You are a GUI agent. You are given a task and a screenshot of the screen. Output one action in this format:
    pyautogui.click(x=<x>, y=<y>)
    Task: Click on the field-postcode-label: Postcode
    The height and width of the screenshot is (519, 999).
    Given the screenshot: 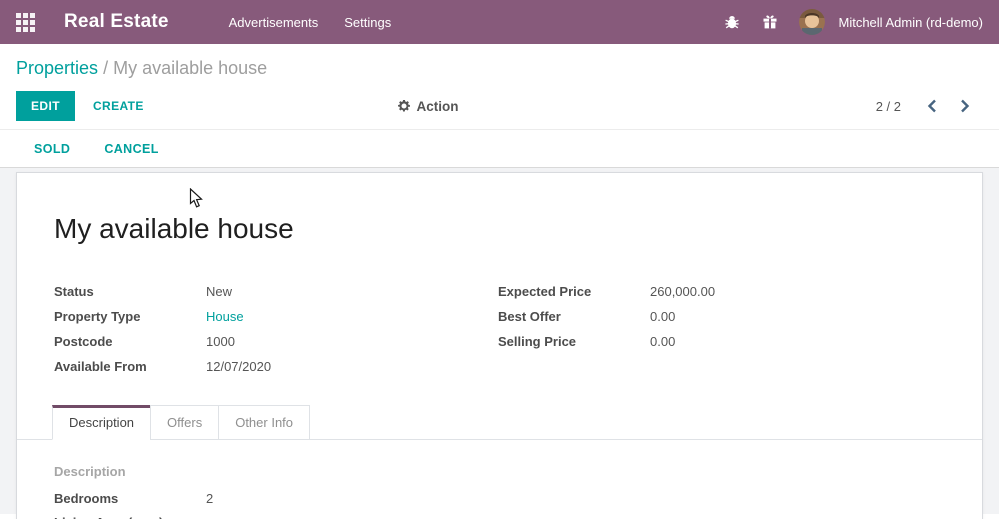 What is the action you would take?
    pyautogui.click(x=83, y=341)
    